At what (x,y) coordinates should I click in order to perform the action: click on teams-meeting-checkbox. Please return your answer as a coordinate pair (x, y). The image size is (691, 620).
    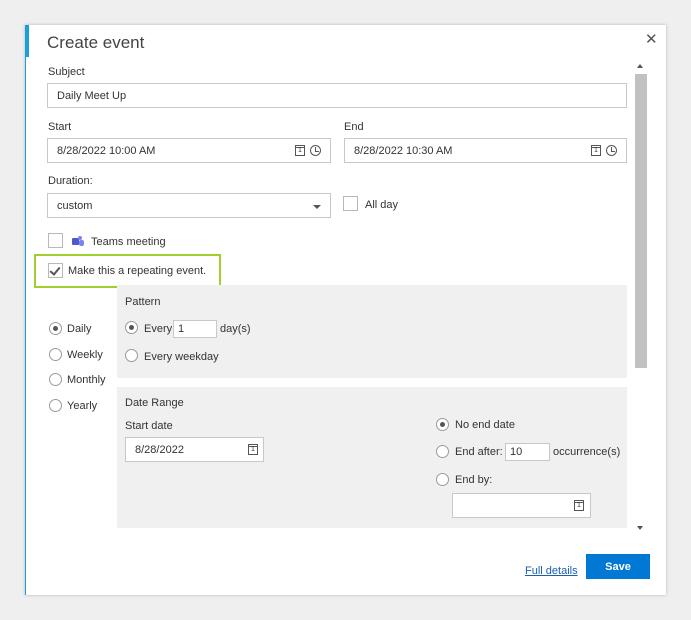
    Looking at the image, I should click on (55, 240).